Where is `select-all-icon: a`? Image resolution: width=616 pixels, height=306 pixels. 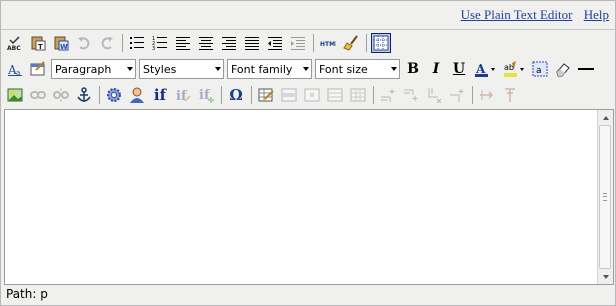 select-all-icon: a is located at coordinates (540, 69).